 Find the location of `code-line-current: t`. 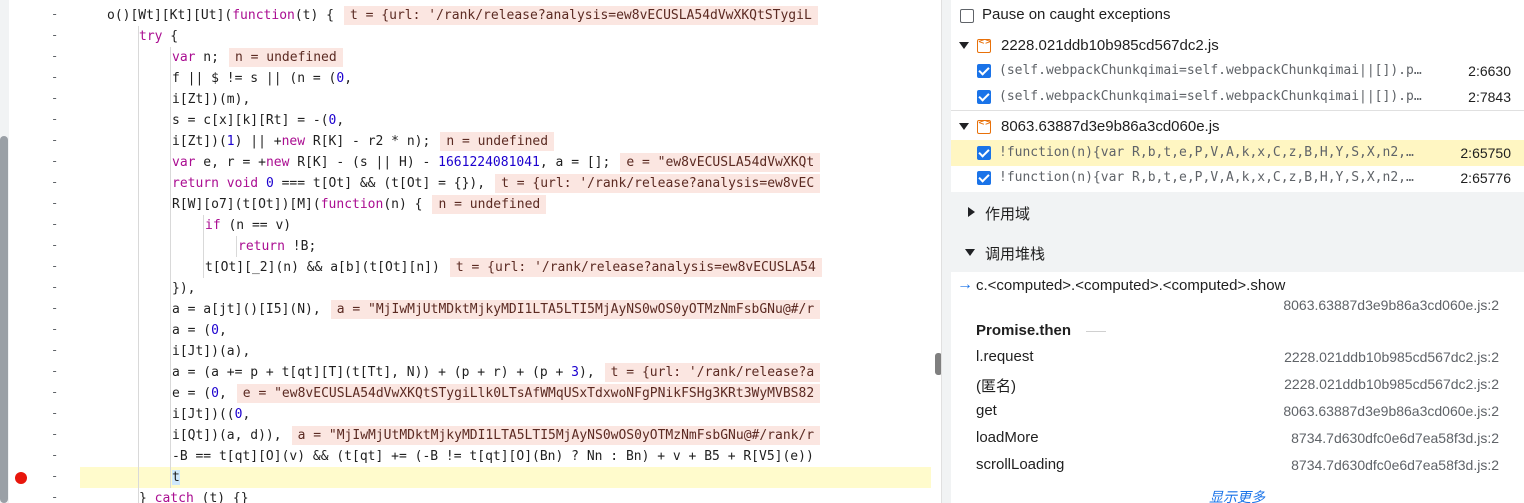

code-line-current: t is located at coordinates (505, 477).